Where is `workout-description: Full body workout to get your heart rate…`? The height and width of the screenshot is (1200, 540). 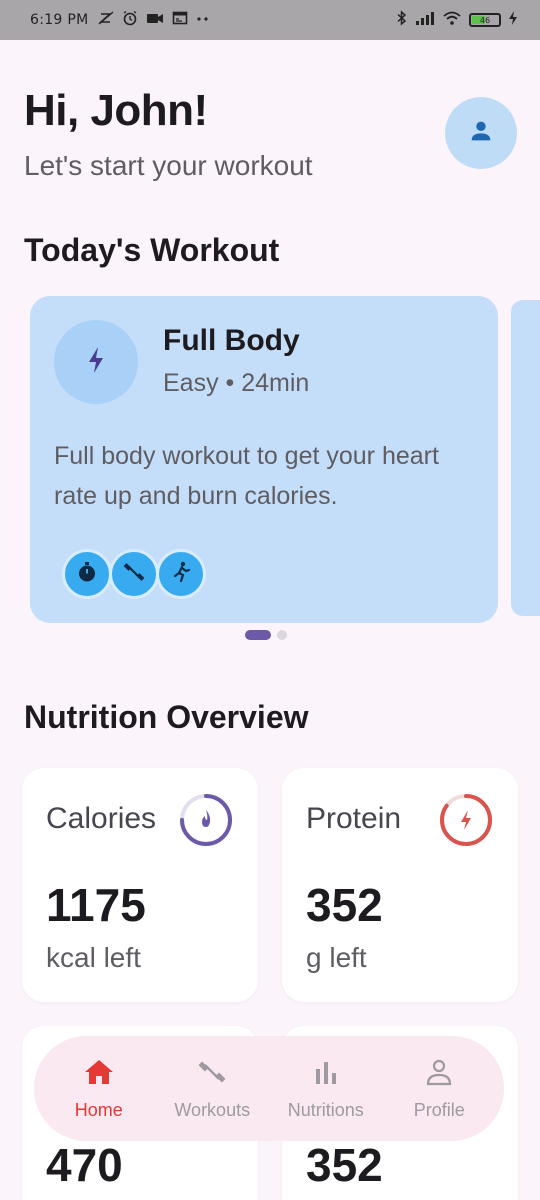 workout-description: Full body workout to get your heart rate… is located at coordinates (246, 476).